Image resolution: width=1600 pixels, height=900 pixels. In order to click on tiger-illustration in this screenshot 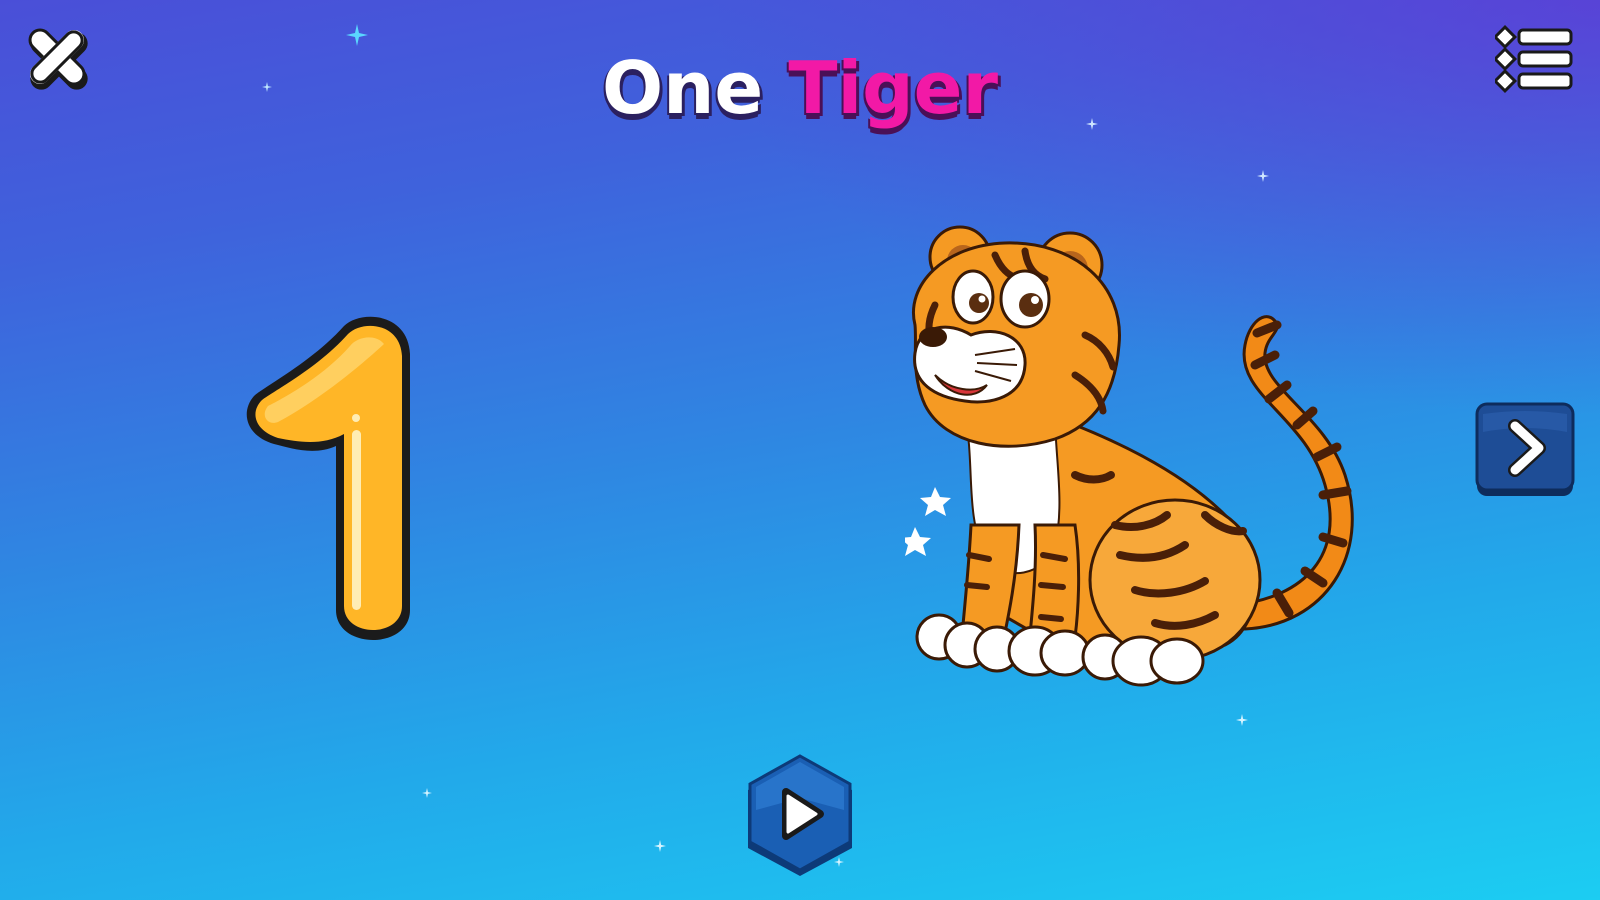, I will do `click(1129, 456)`.